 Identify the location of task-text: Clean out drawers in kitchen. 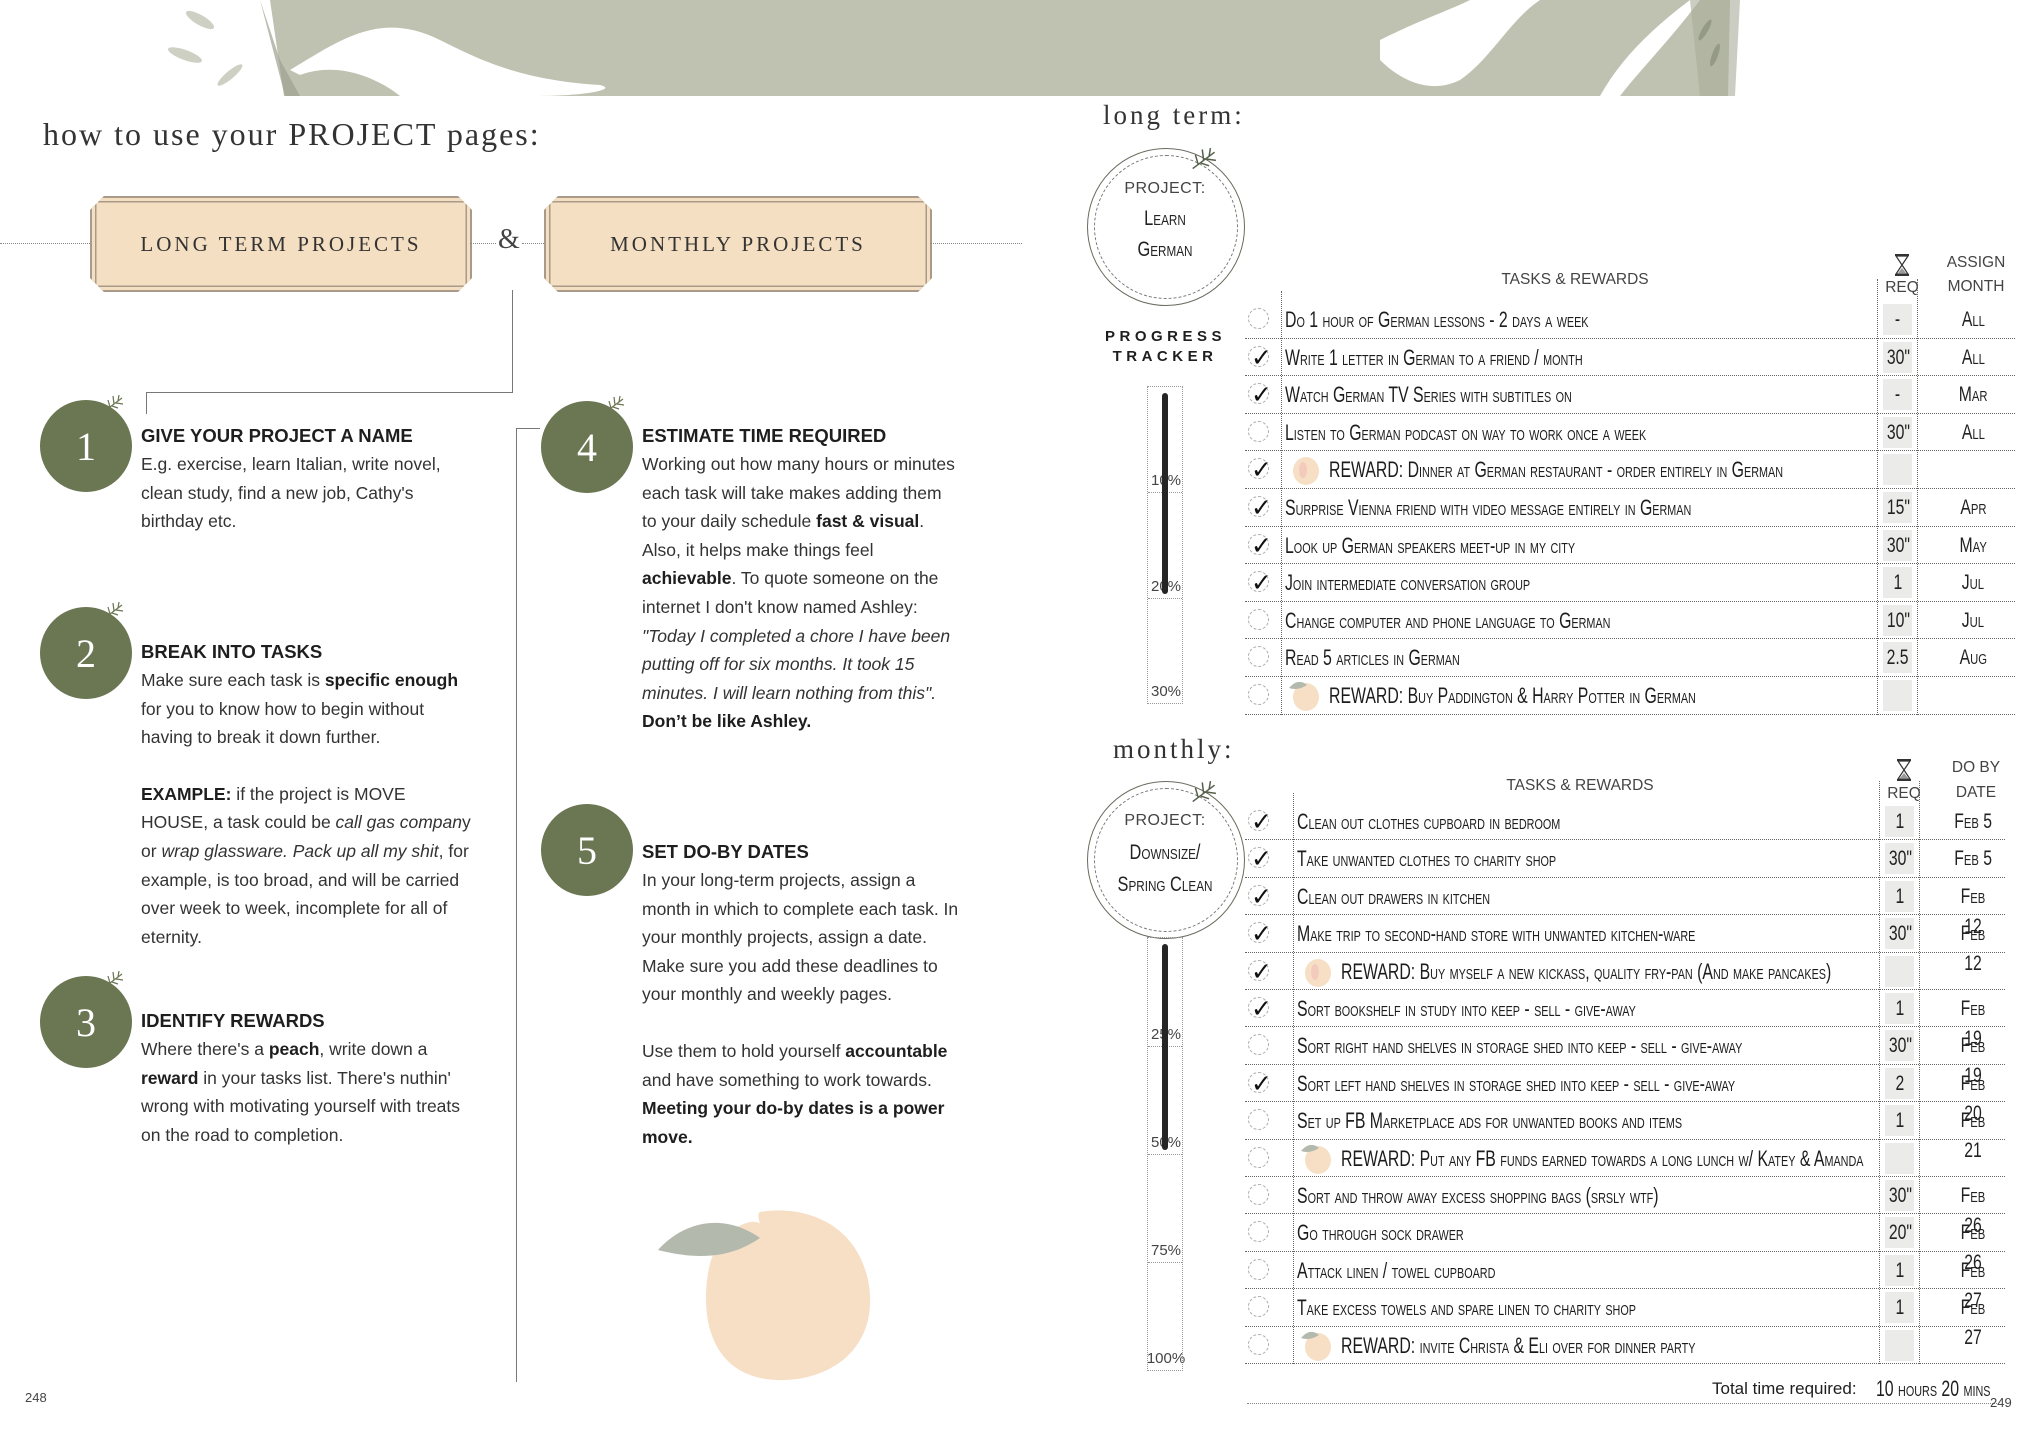
(1393, 897).